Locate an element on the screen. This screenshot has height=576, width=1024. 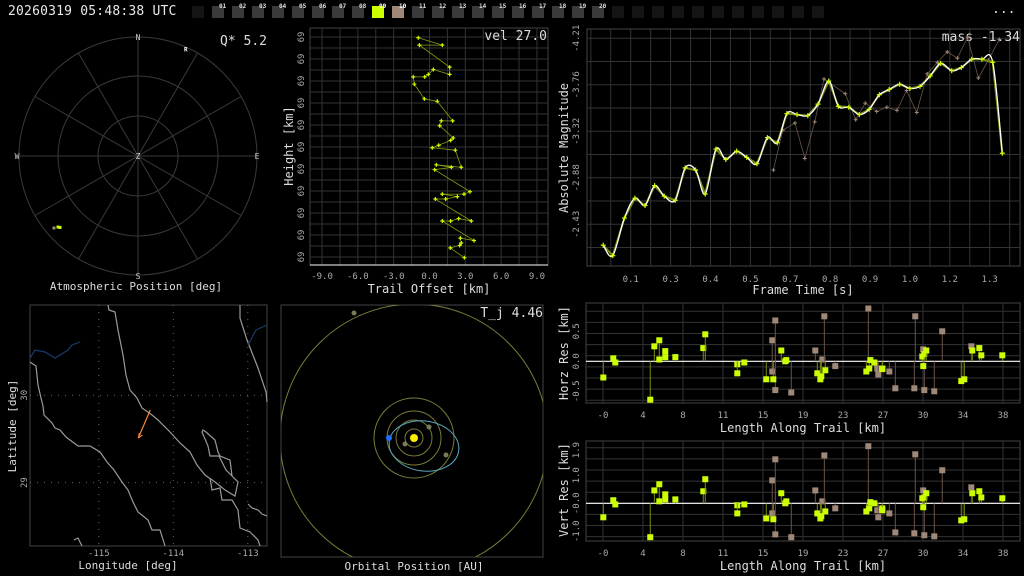
hres-y-tick: 0.0 is located at coordinates (577, 361).